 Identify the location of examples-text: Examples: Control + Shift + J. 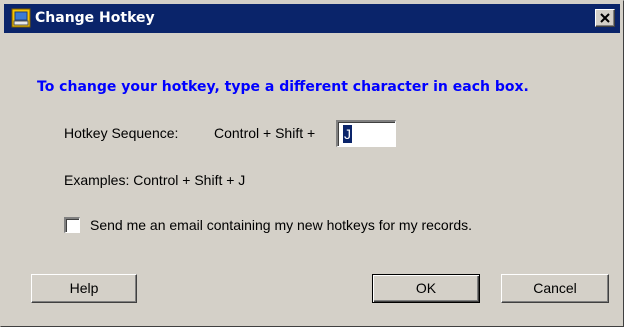
(155, 180).